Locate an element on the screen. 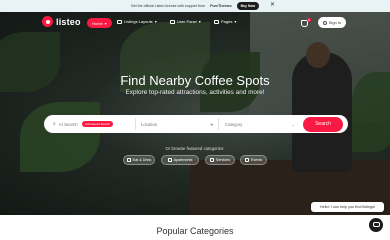  category-select: Category ⌄ is located at coordinates (260, 124).